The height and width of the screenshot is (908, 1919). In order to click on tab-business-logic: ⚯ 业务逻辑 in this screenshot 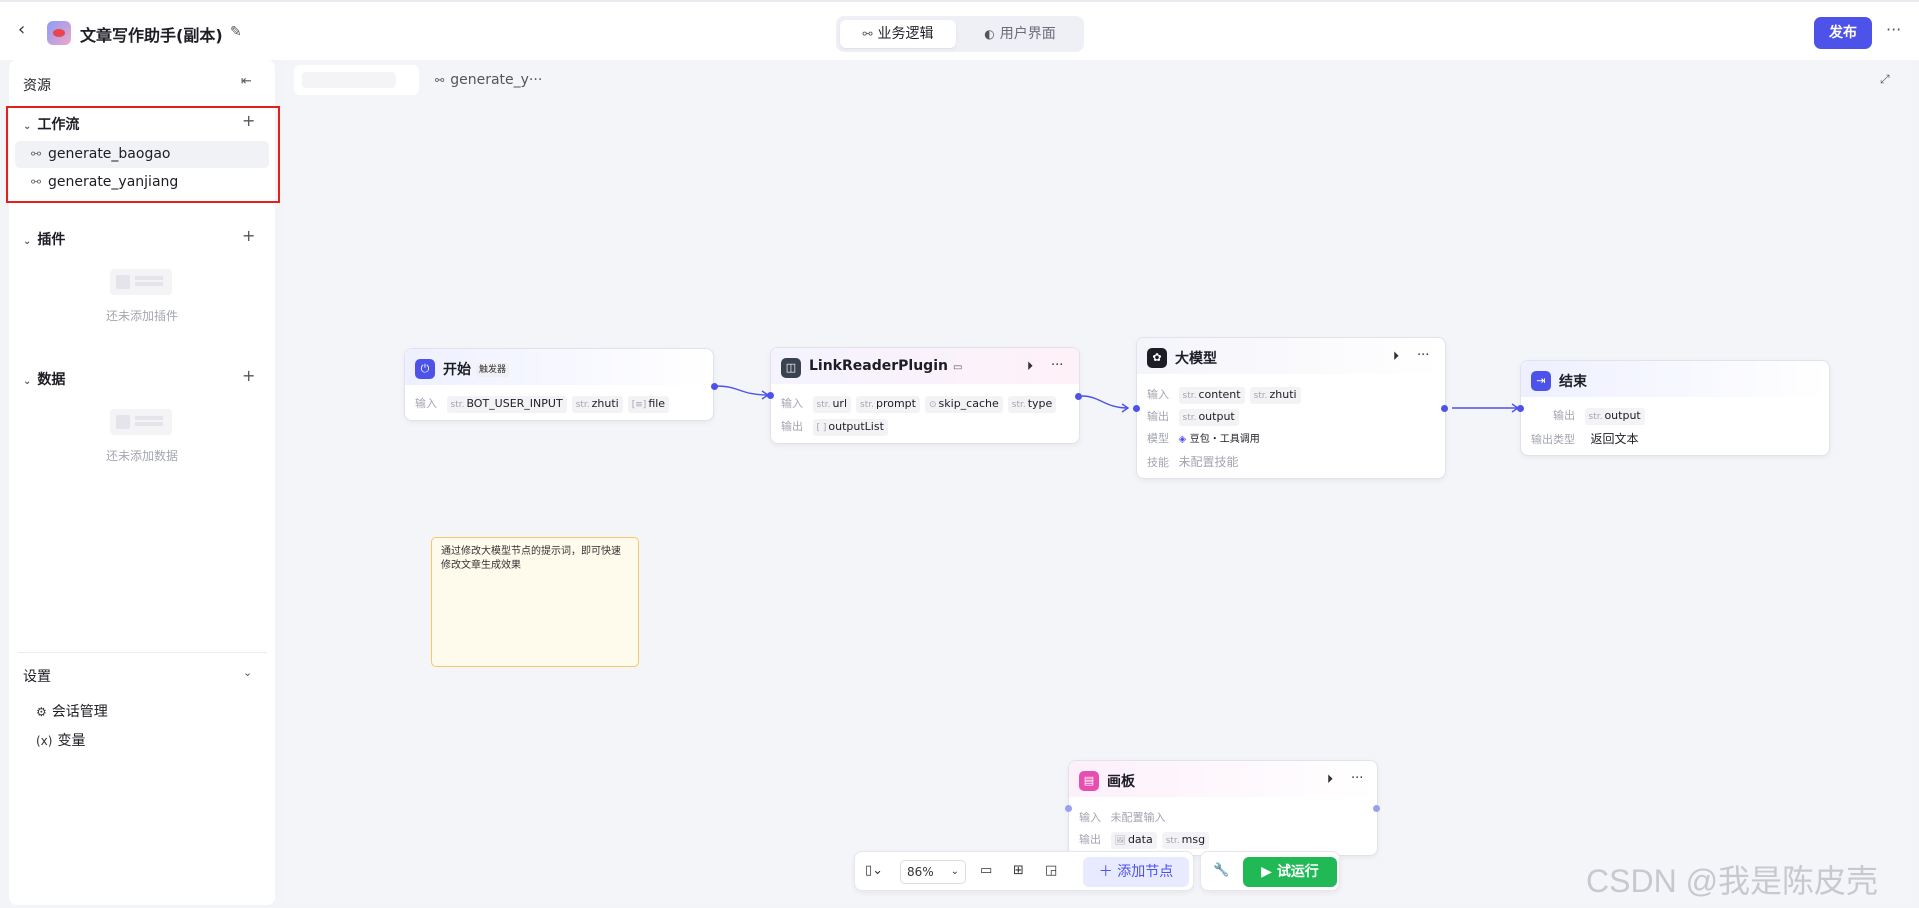, I will do `click(898, 34)`.